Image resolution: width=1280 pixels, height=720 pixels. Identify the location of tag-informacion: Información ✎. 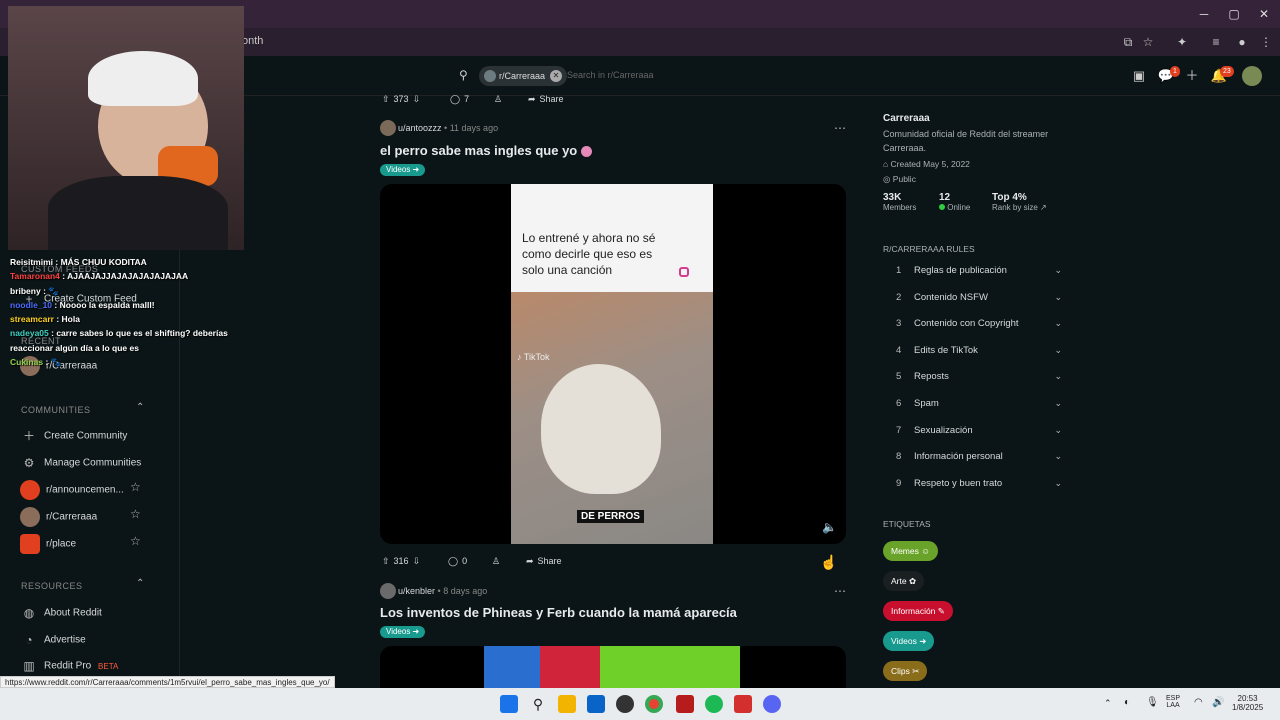
(918, 611).